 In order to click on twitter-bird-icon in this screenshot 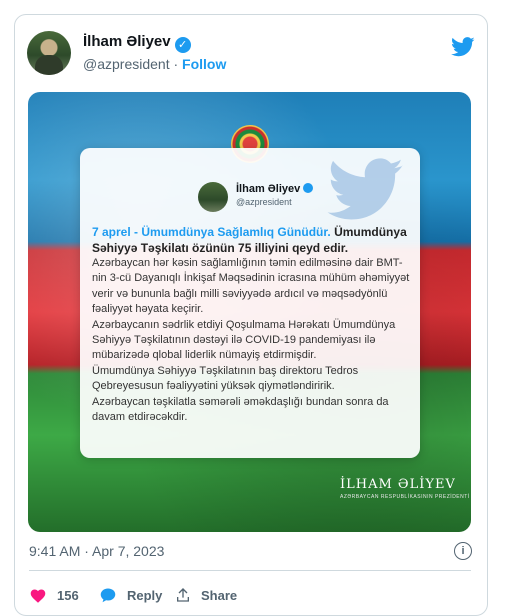, I will do `click(463, 47)`.